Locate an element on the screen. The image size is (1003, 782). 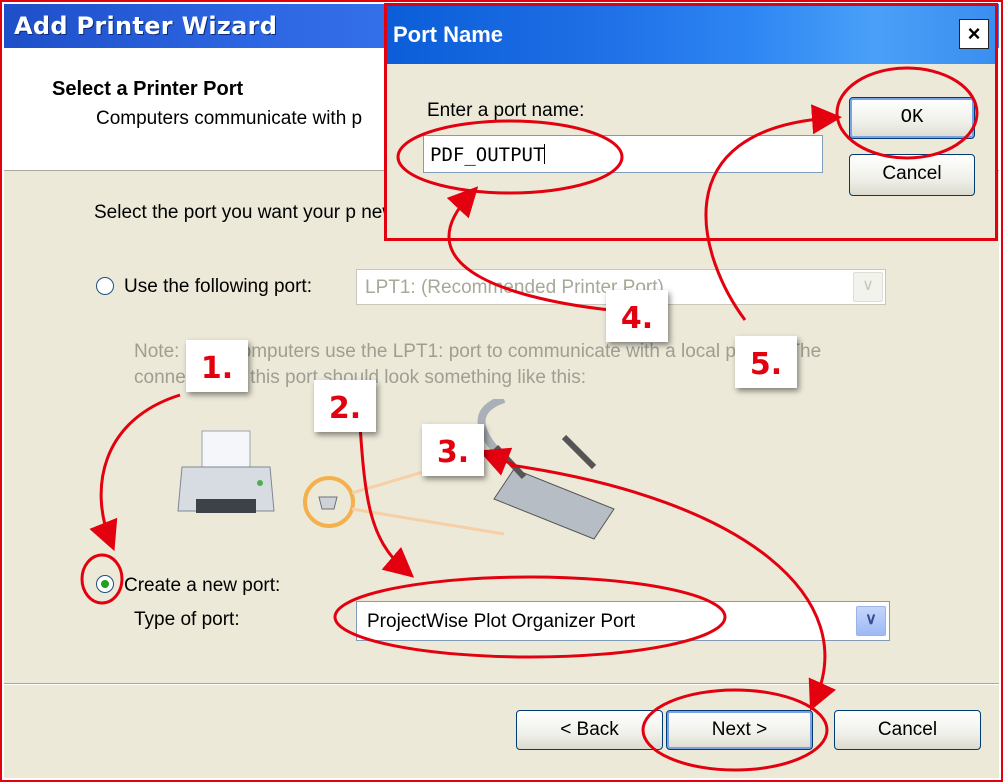
port-type-value: ProjectWise Plot Organizer Port is located at coordinates (501, 621).